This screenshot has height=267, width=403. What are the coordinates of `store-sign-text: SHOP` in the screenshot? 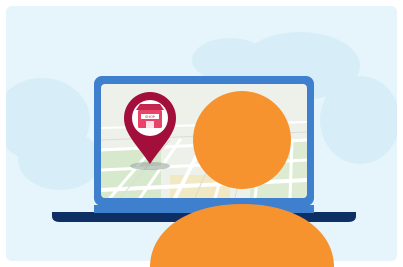 It's located at (150, 117).